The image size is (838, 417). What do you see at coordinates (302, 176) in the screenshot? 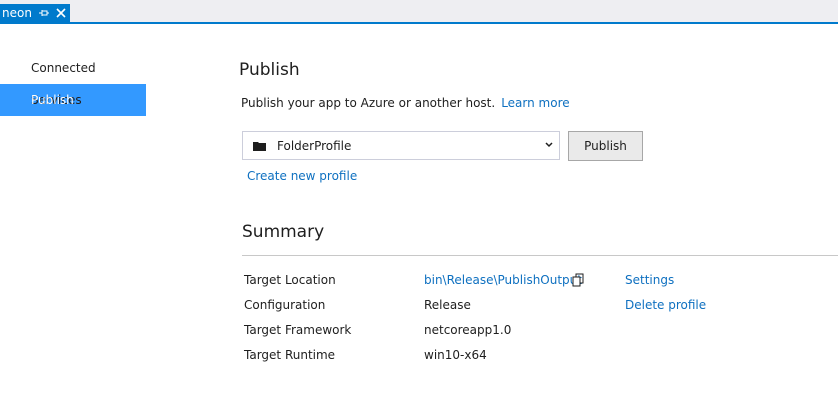
I see `create-new-profile-link: Create new profile` at bounding box center [302, 176].